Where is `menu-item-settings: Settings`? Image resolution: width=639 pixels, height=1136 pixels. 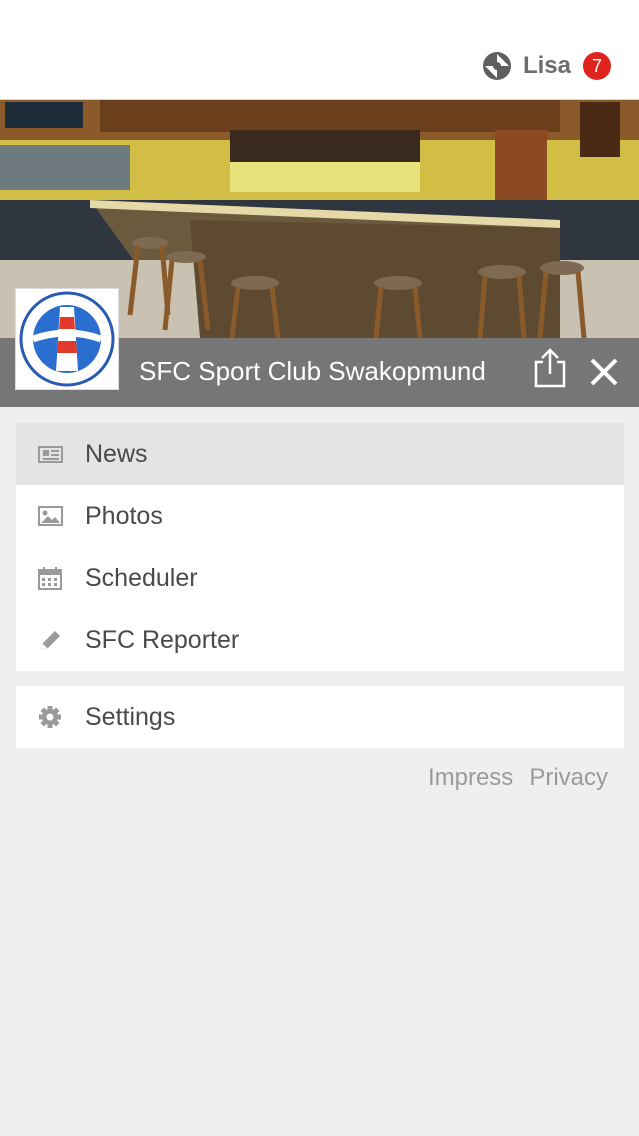
menu-item-settings: Settings is located at coordinates (320, 717).